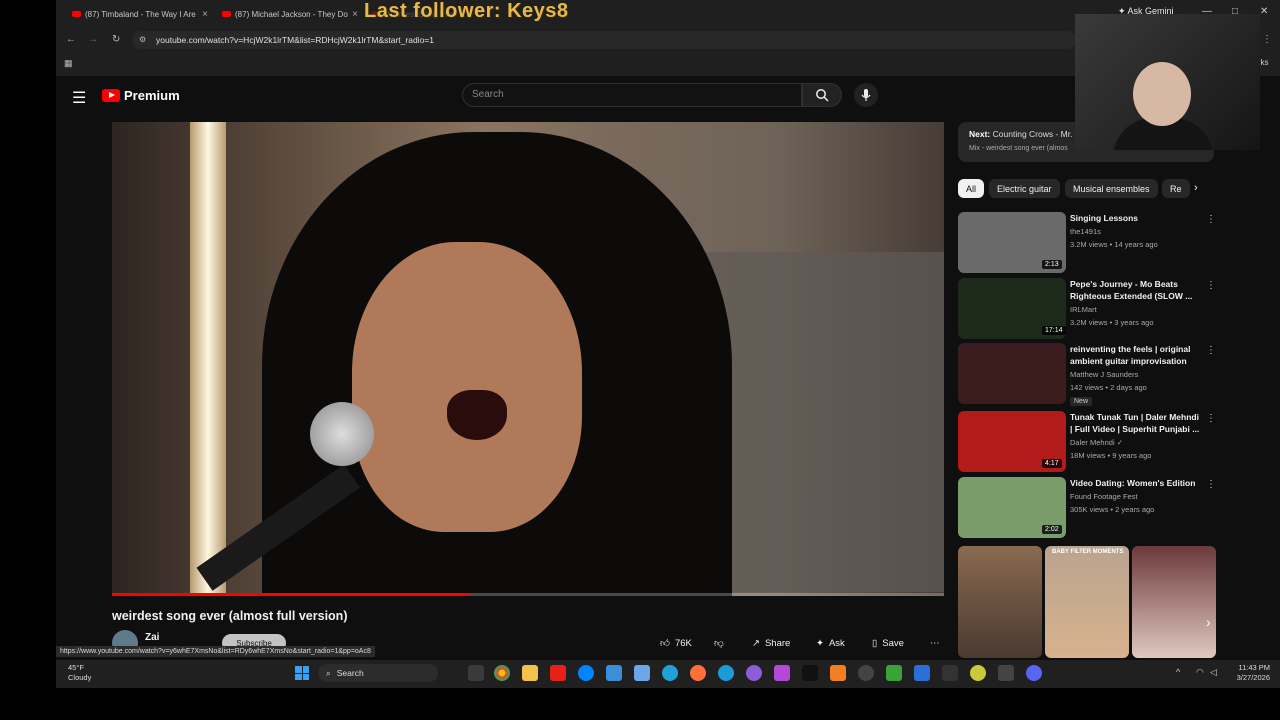  Describe the element at coordinates (1104, 374) in the screenshot. I see `recommendation-channel: Matthew J Saunders` at that location.